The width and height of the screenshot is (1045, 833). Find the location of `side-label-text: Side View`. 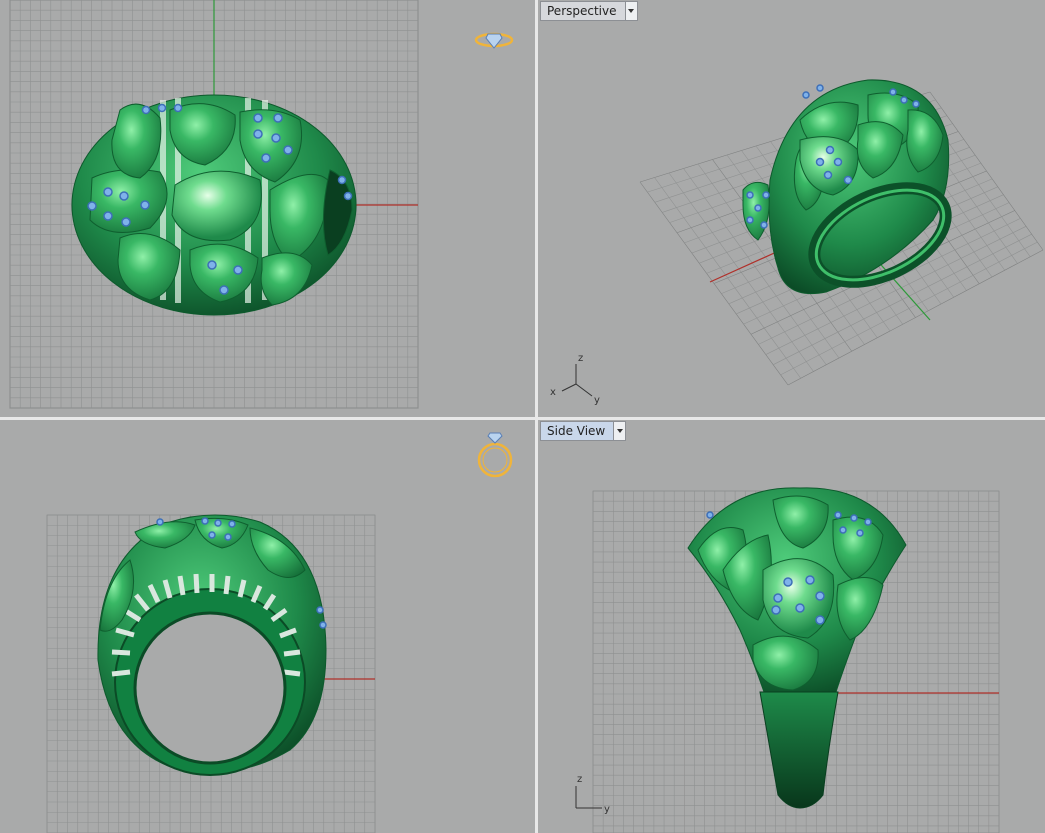

side-label-text: Side View is located at coordinates (576, 431).